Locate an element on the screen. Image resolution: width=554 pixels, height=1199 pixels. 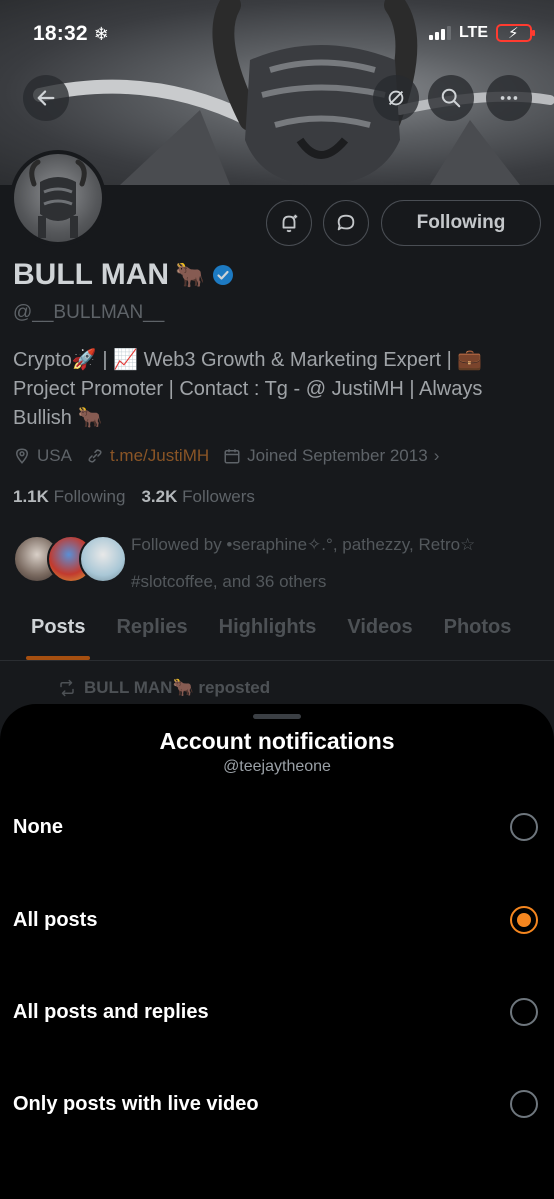
search-button is located at coordinates (451, 98).